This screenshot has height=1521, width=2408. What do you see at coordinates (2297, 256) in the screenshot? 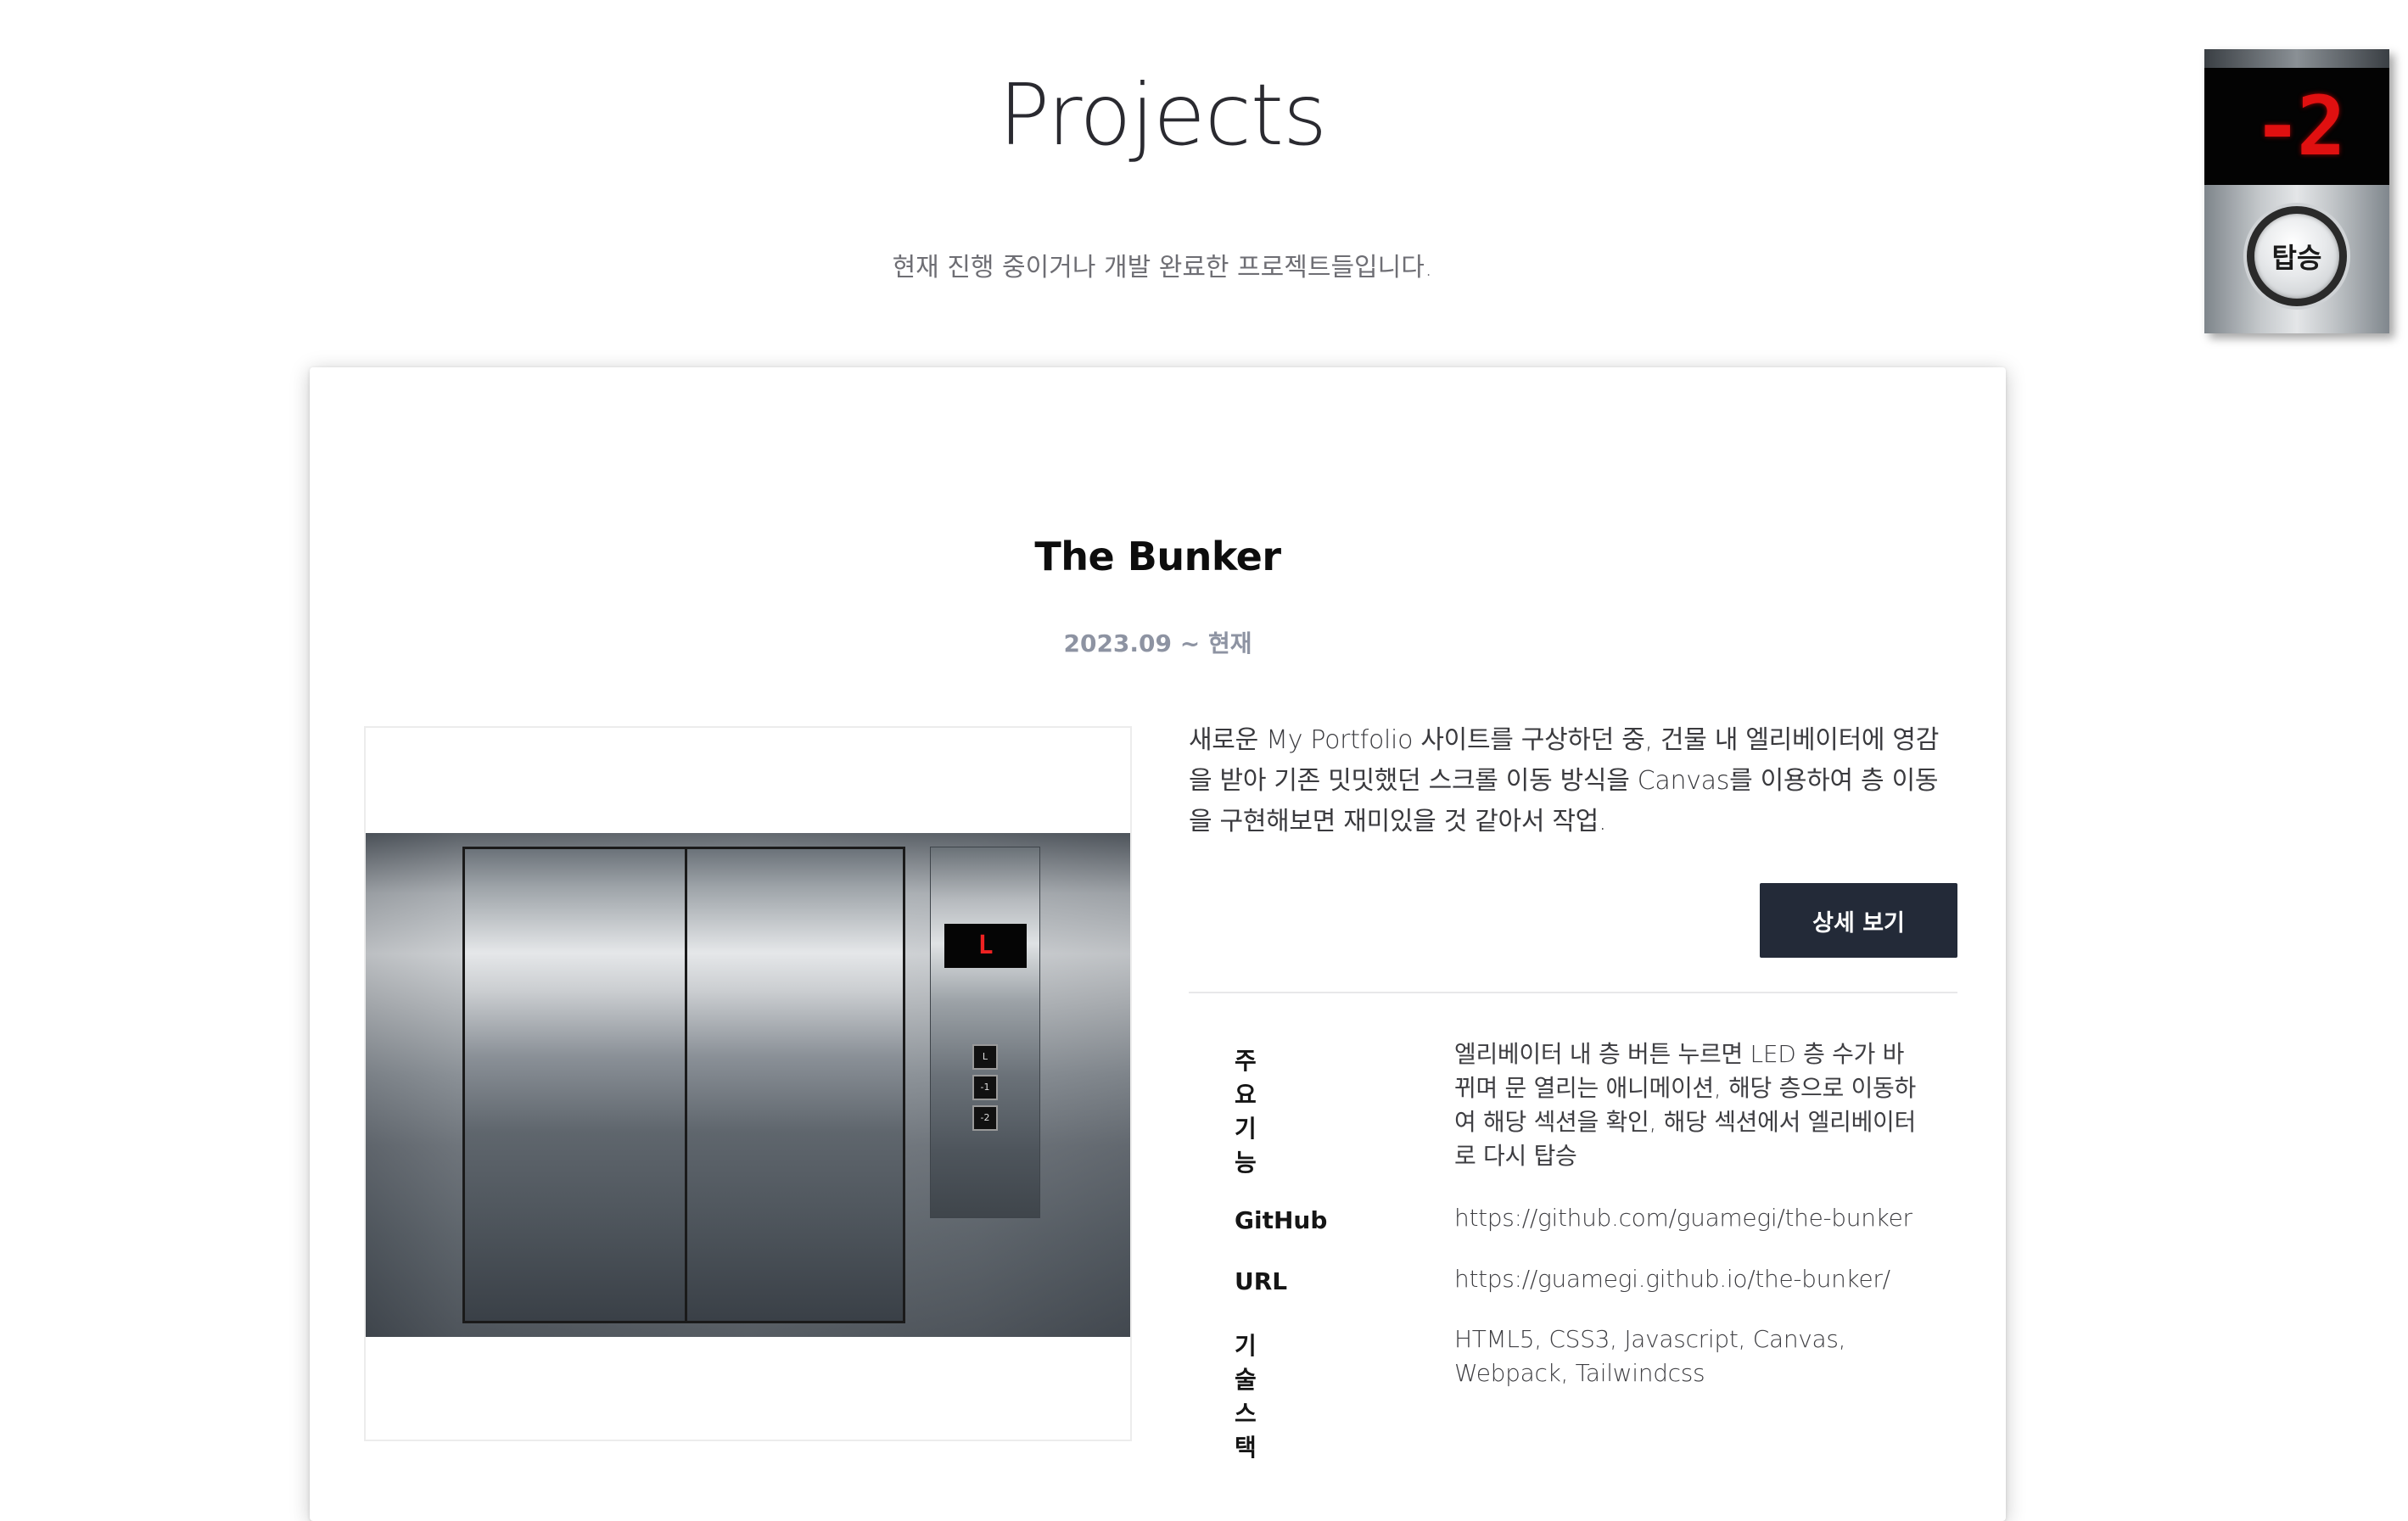
I see `board-button: 탑승` at bounding box center [2297, 256].